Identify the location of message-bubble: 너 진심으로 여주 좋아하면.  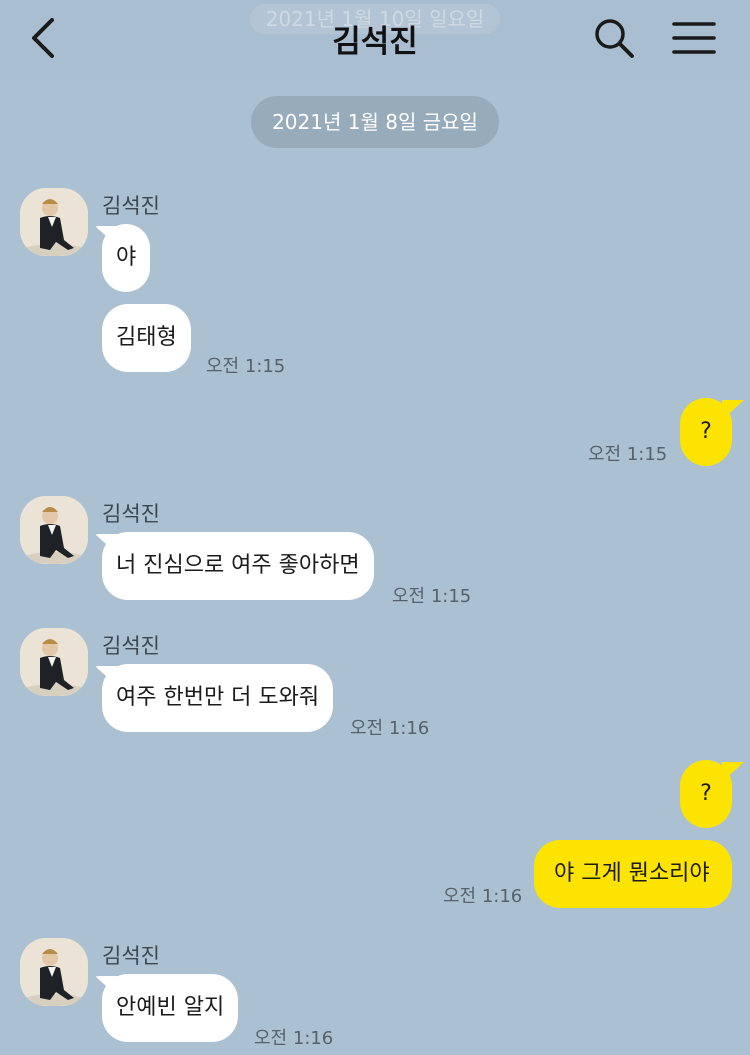
(238, 566).